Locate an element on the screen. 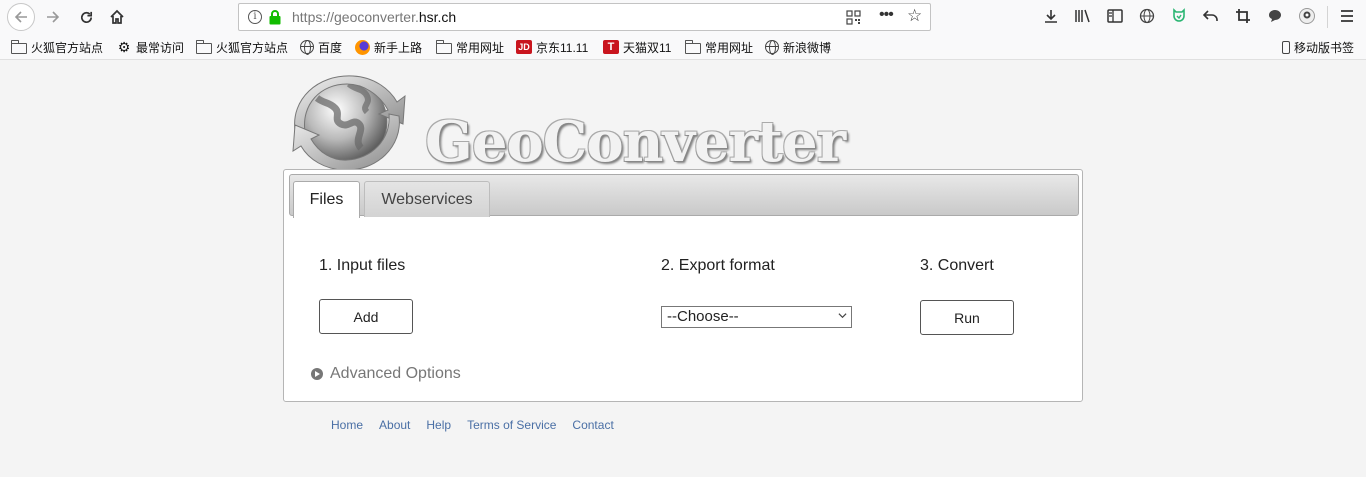 The height and width of the screenshot is (477, 1366). run-button: Run is located at coordinates (967, 317).